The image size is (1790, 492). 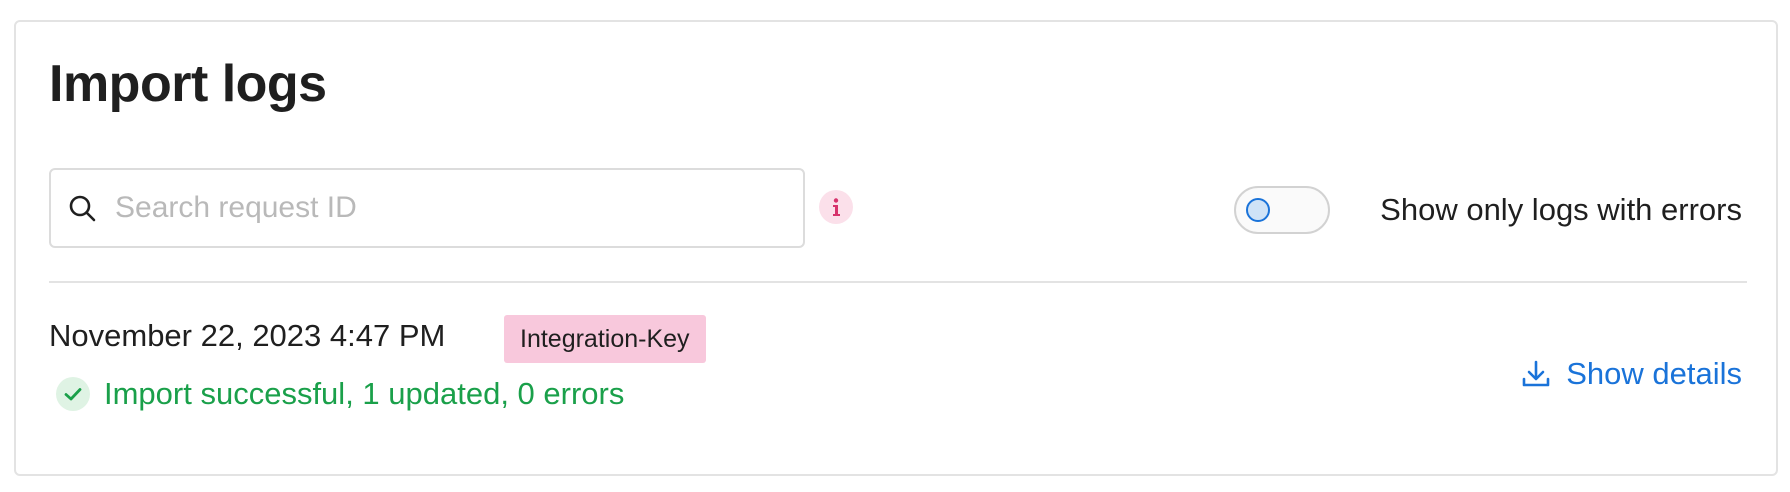 What do you see at coordinates (364, 393) in the screenshot?
I see `import-status-text: Import successful, 1 updated, 0 errors` at bounding box center [364, 393].